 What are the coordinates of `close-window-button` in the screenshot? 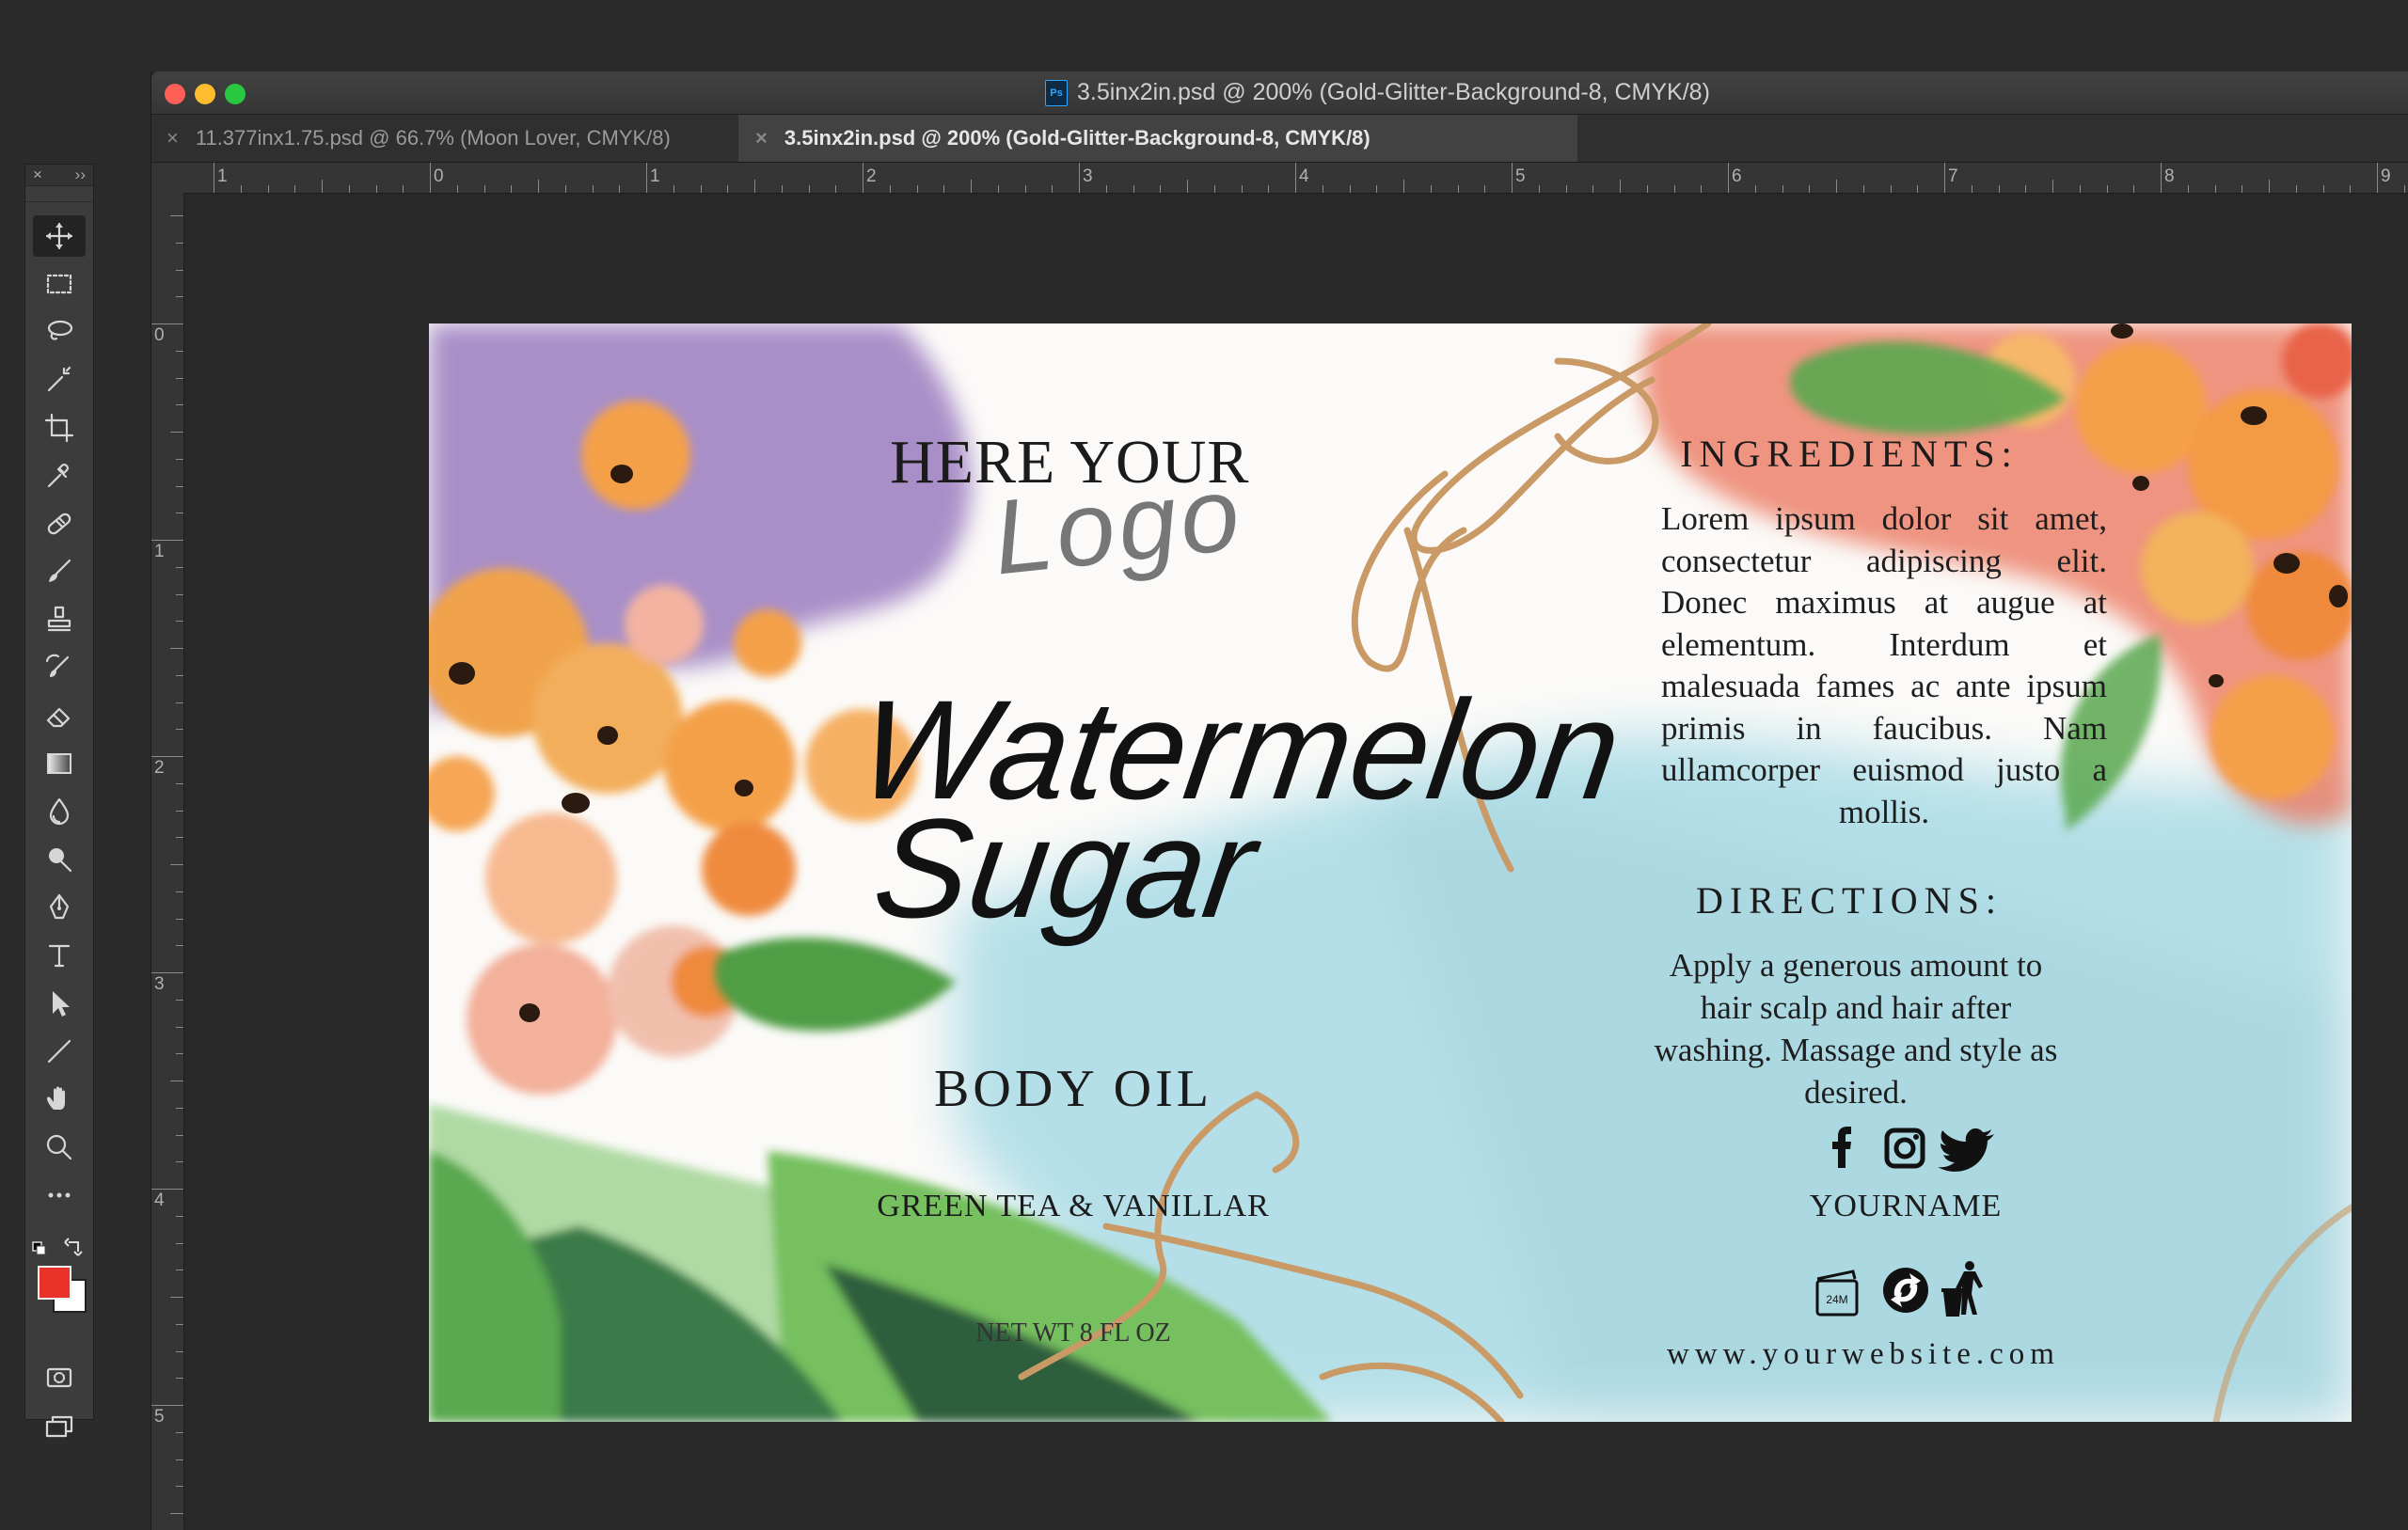 It's located at (175, 94).